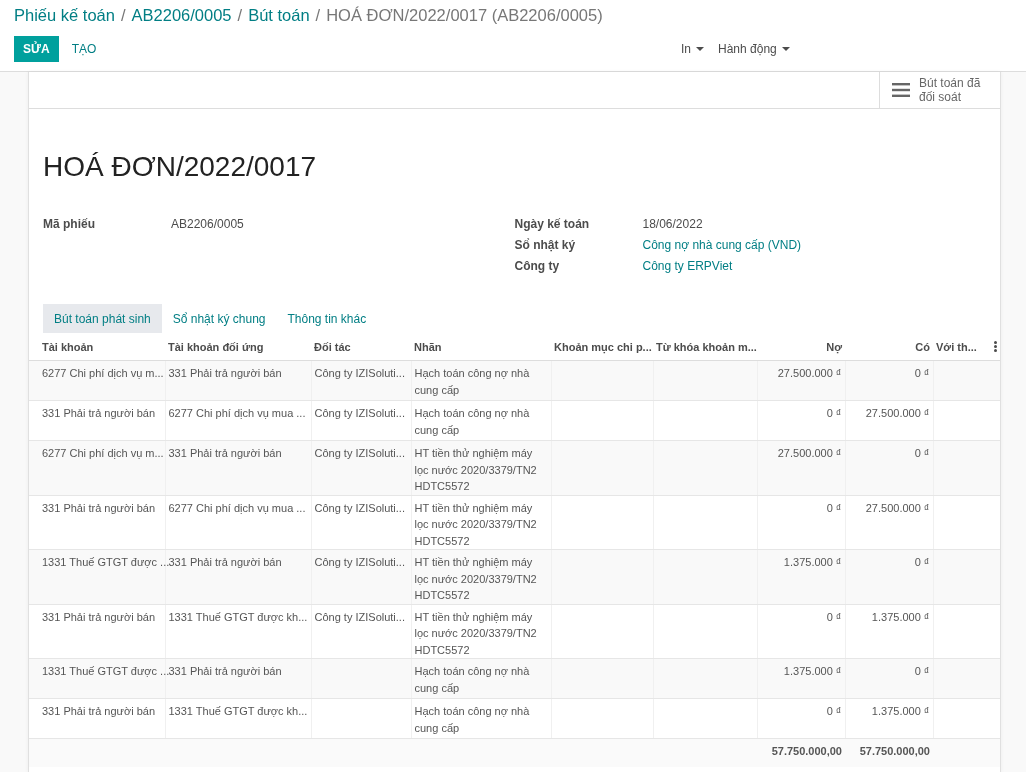 The height and width of the screenshot is (772, 1026). I want to click on column-header: Tài khoản đối ứng, so click(238, 347).